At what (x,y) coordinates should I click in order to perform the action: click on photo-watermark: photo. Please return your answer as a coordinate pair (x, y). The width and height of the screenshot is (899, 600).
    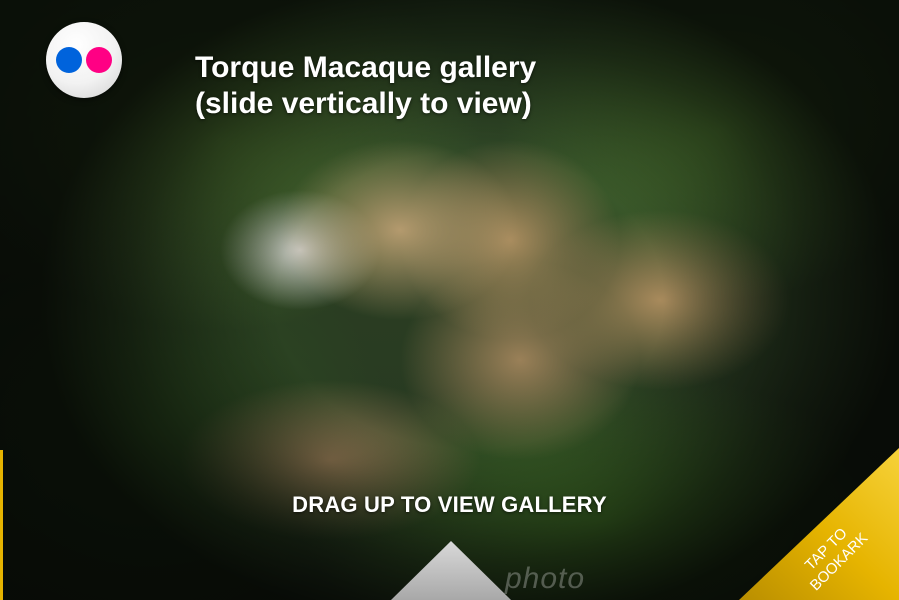
    Looking at the image, I should click on (545, 578).